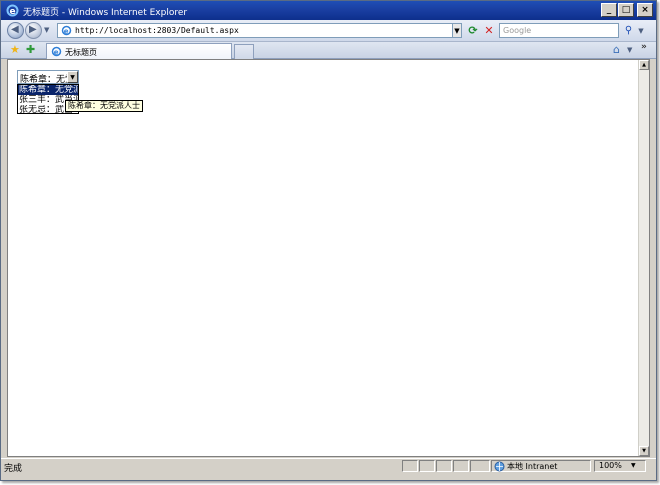 The width and height of the screenshot is (660, 485). Describe the element at coordinates (72, 77) in the screenshot. I see `select-dropdown-icon: ▼` at that location.